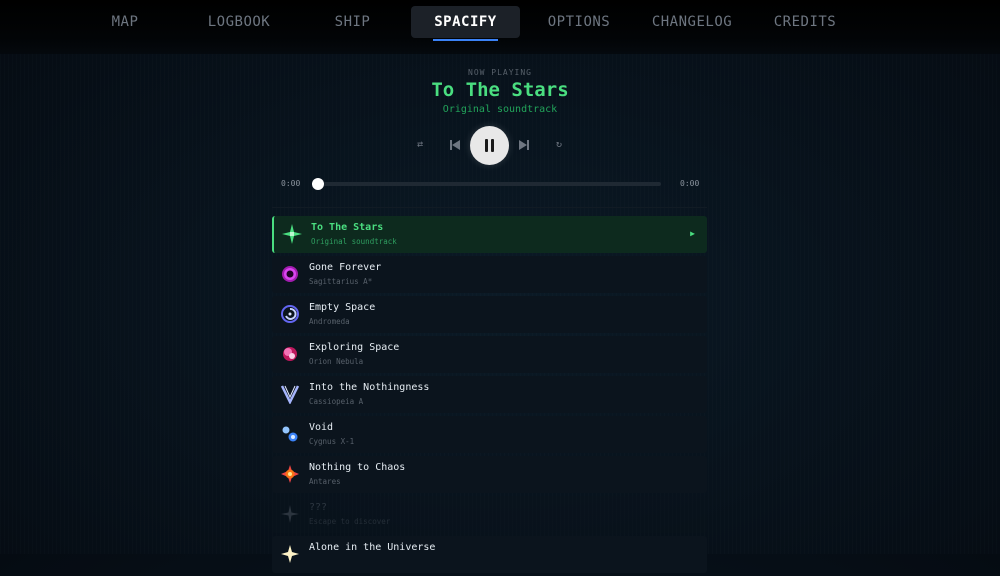 This screenshot has width=1000, height=576. What do you see at coordinates (290, 554) in the screenshot?
I see `white-star-icon` at bounding box center [290, 554].